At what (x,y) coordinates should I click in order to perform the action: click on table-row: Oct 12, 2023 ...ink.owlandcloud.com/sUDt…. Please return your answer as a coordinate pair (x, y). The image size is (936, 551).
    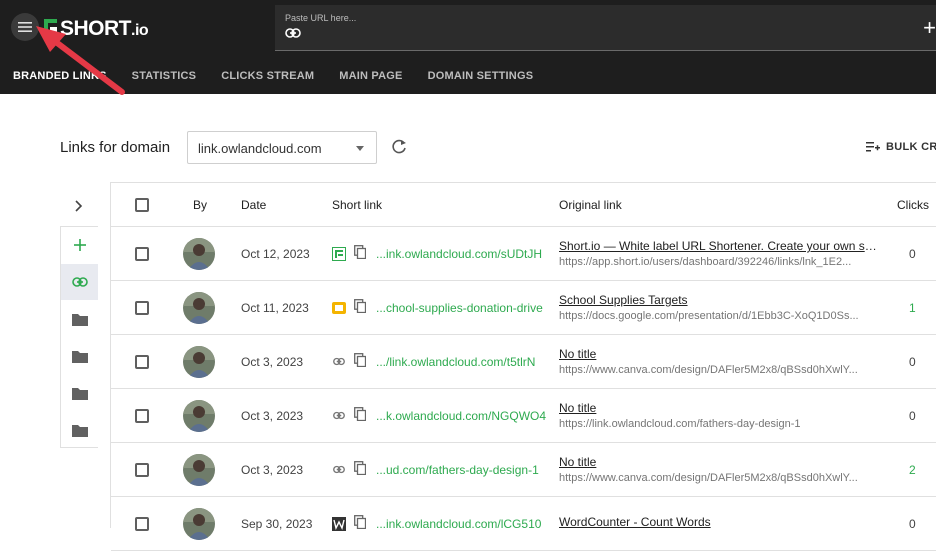
    Looking at the image, I should click on (523, 254).